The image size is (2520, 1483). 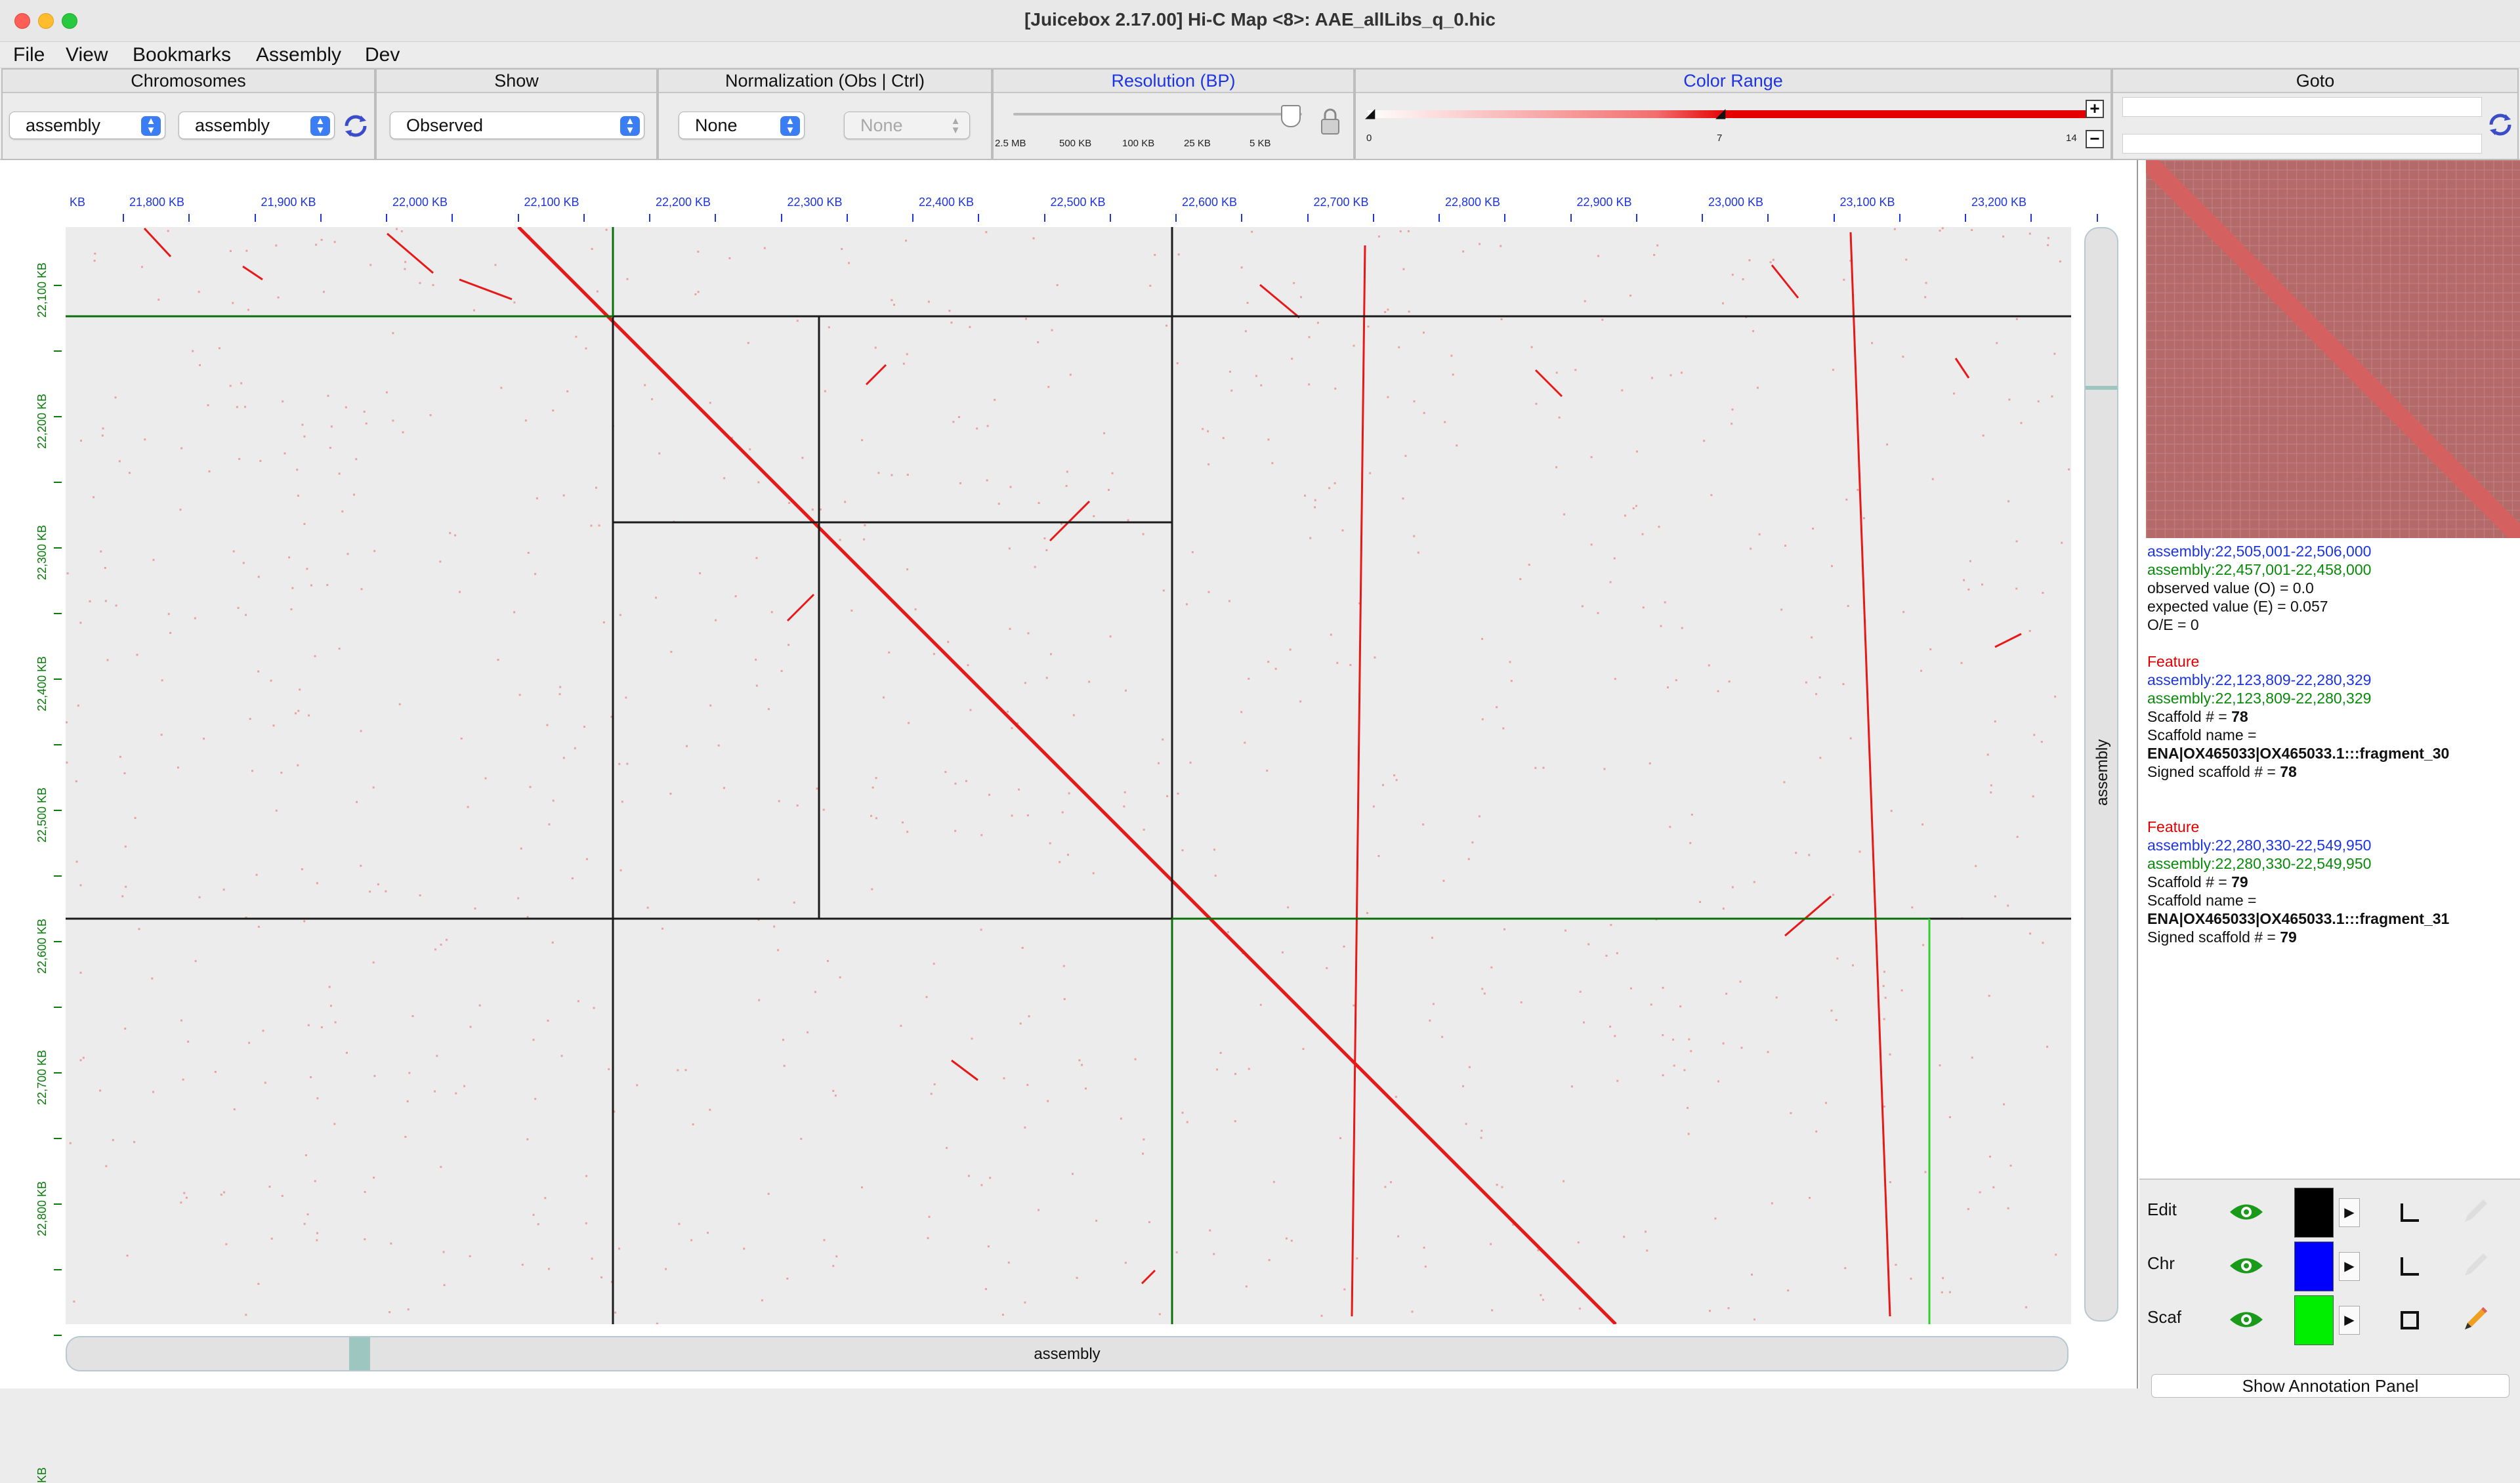 I want to click on horizontal-scrollbar: assembly, so click(x=1067, y=1353).